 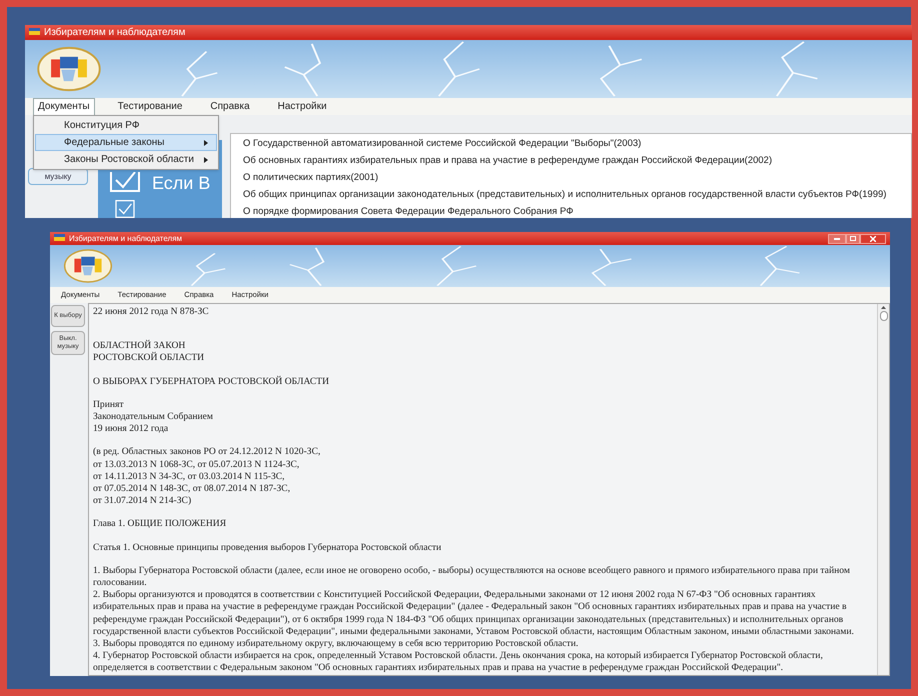 What do you see at coordinates (577, 161) in the screenshot?
I see `submenu-item: Об основных гарантиях избирательных прав и права на участие в референдуме граждан Российской Федерации(2002)` at bounding box center [577, 161].